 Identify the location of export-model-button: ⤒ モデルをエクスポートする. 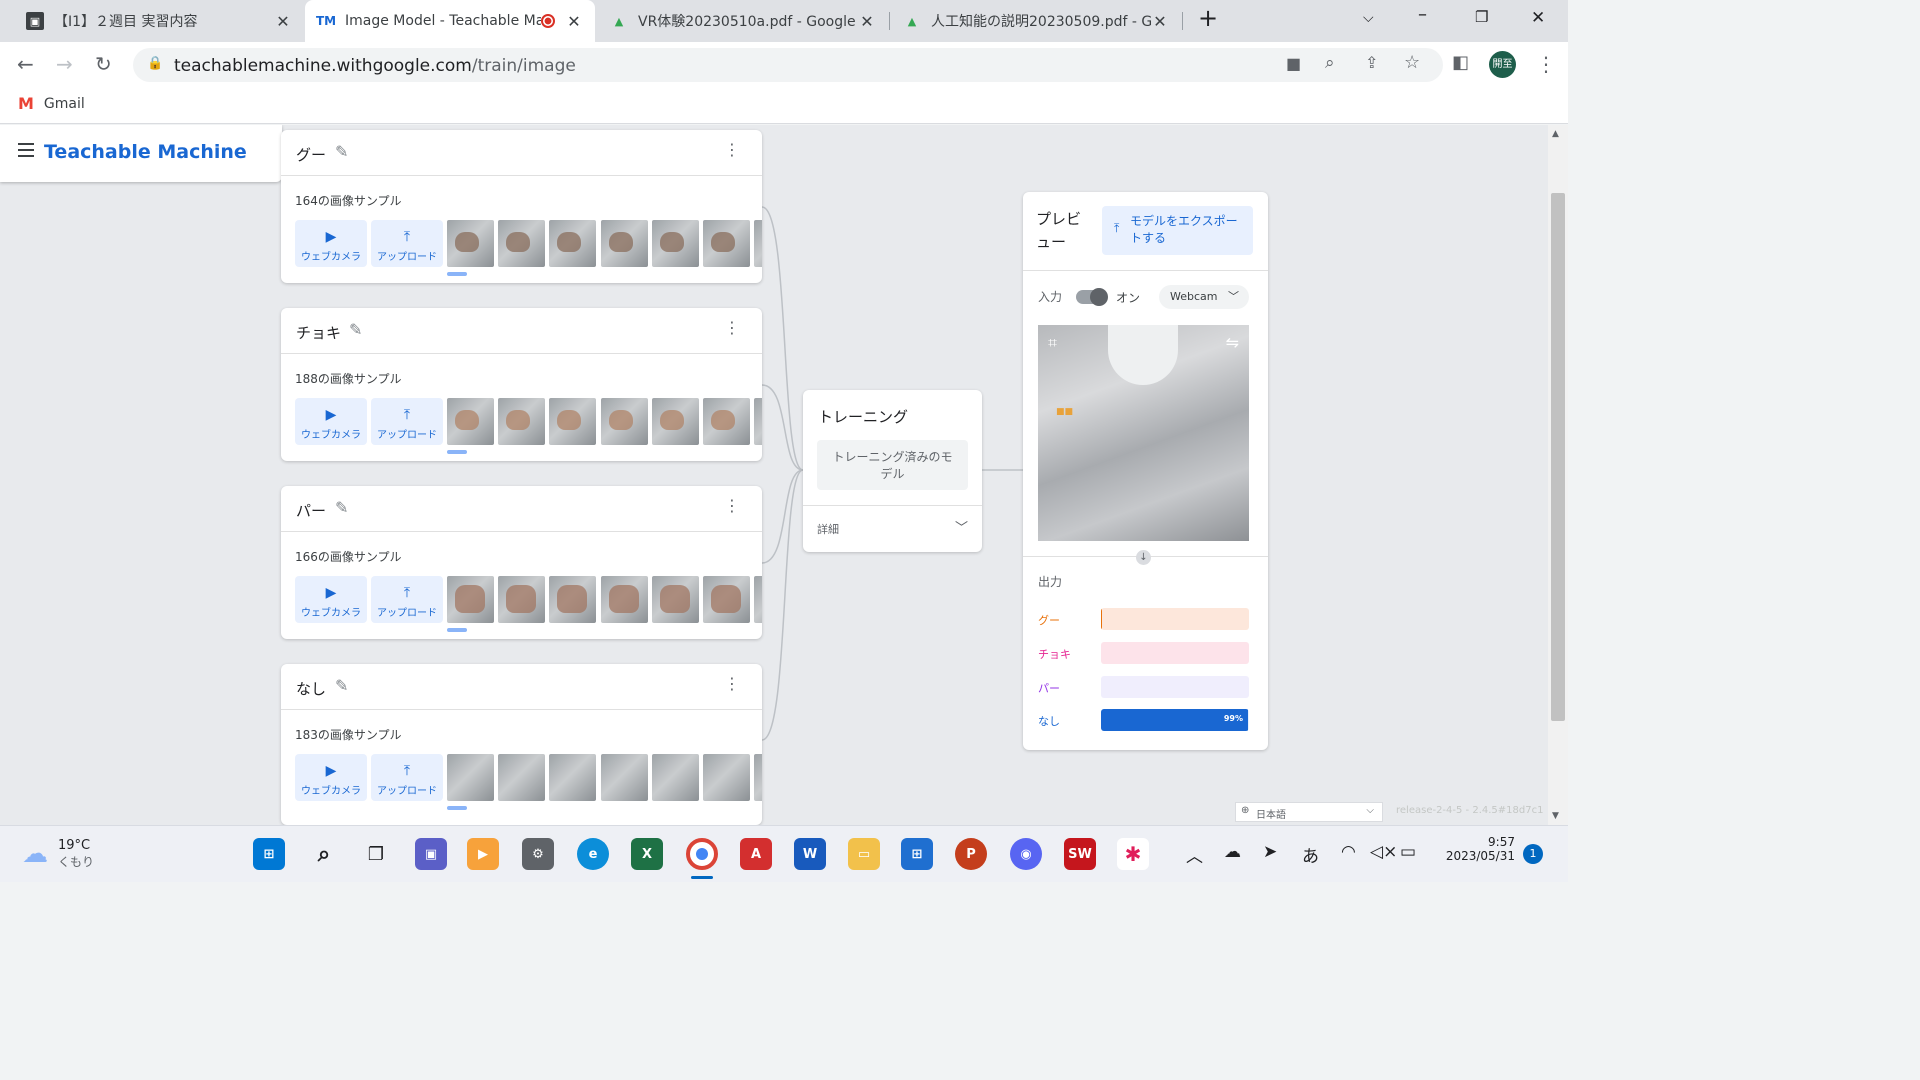
(1177, 230).